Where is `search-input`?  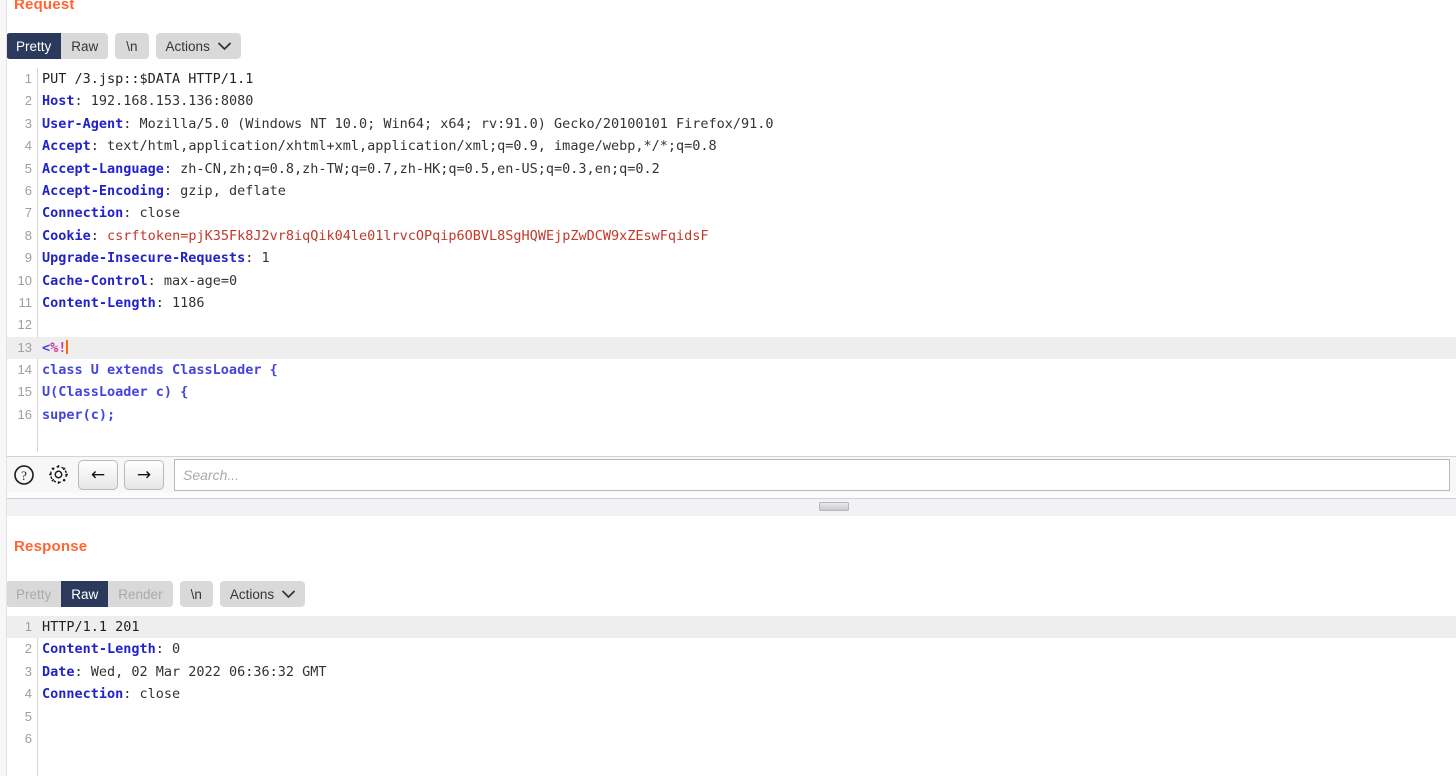
search-input is located at coordinates (812, 474).